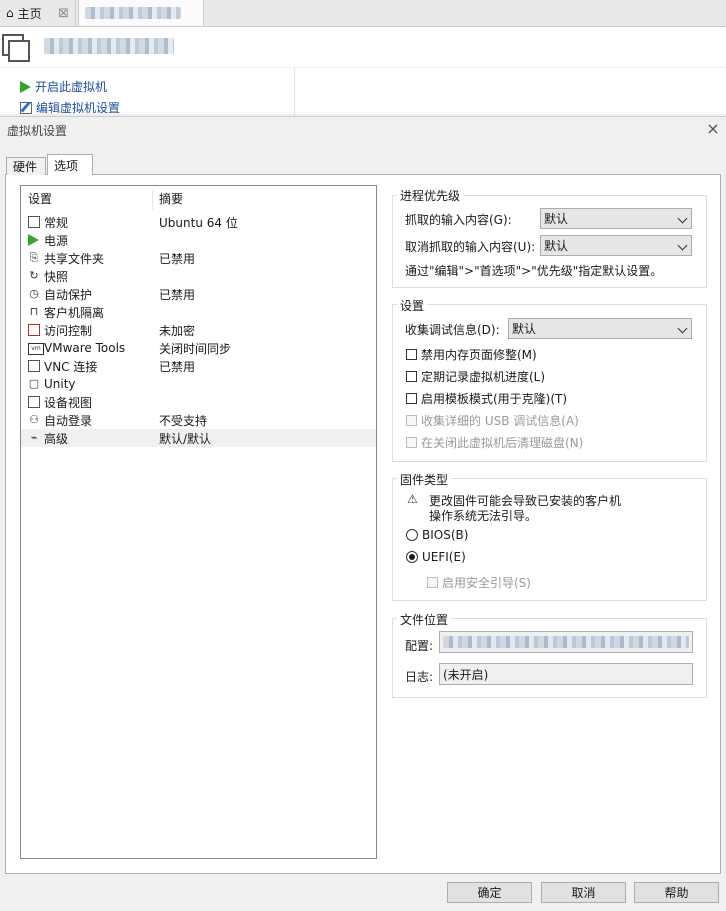 The width and height of the screenshot is (726, 911). What do you see at coordinates (177, 294) in the screenshot?
I see `list-item-summary: 已禁用` at bounding box center [177, 294].